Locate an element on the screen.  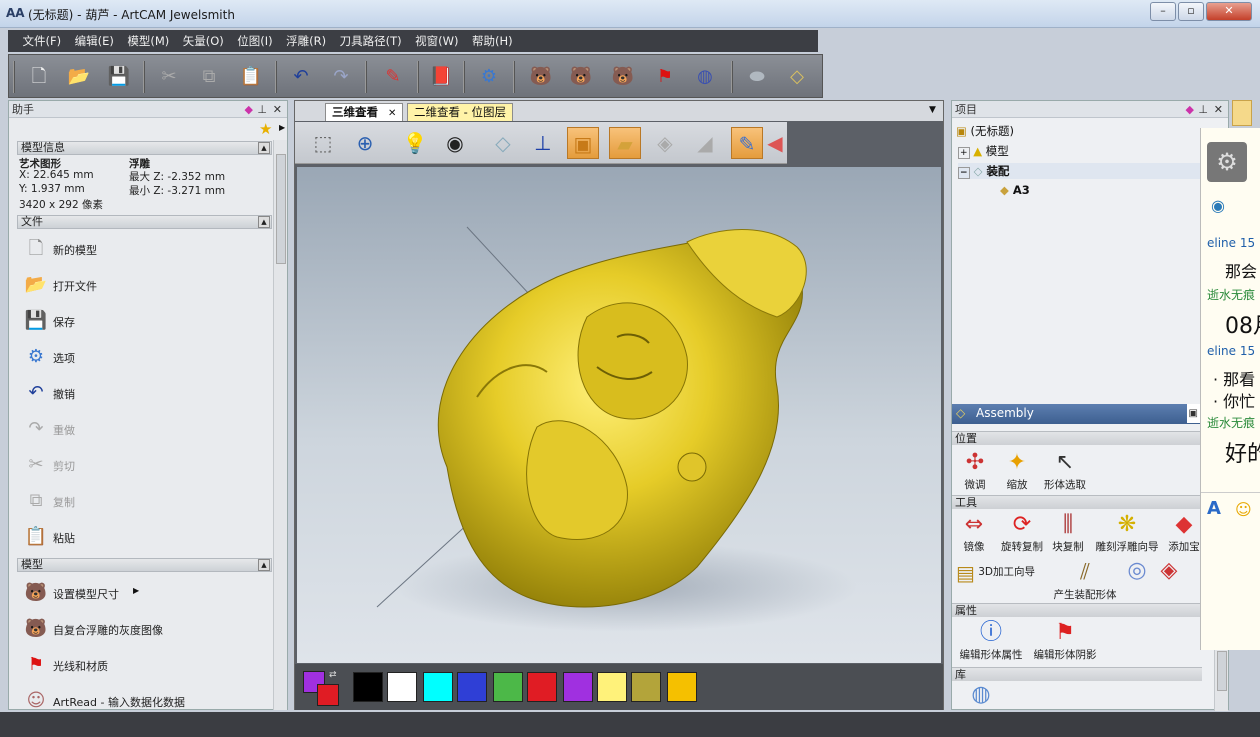
properties-section: 属性 is located at coordinates (1077, 610).